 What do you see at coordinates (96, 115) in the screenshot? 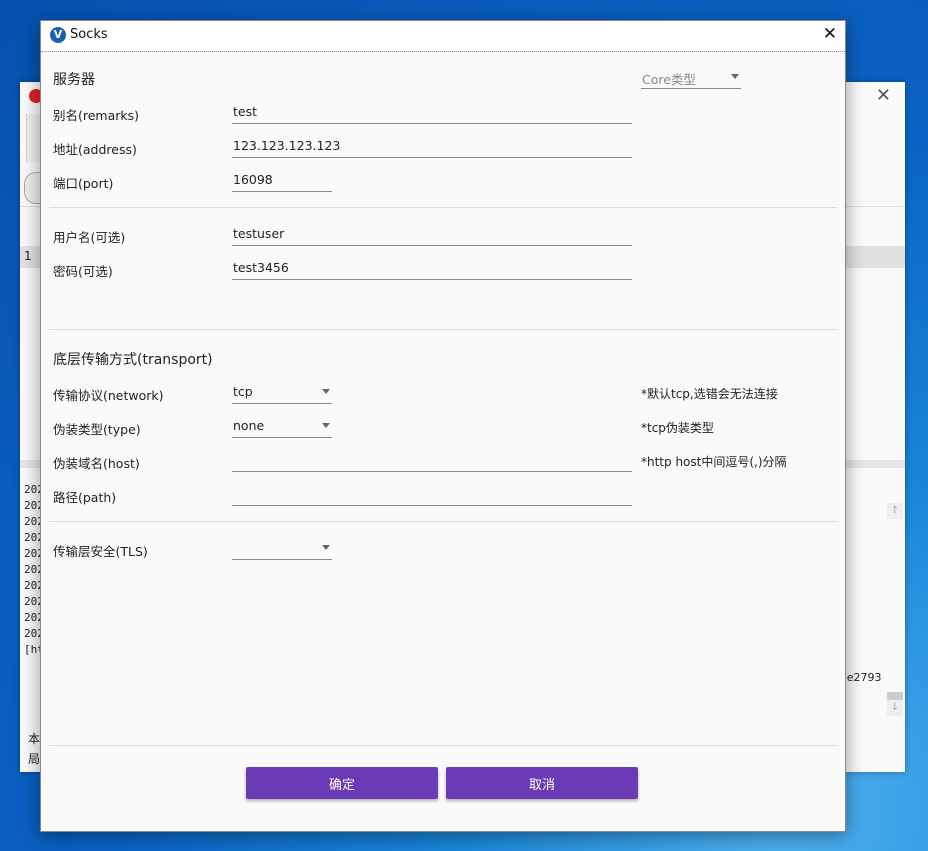
I see `remarks-label: 别名(remarks)` at bounding box center [96, 115].